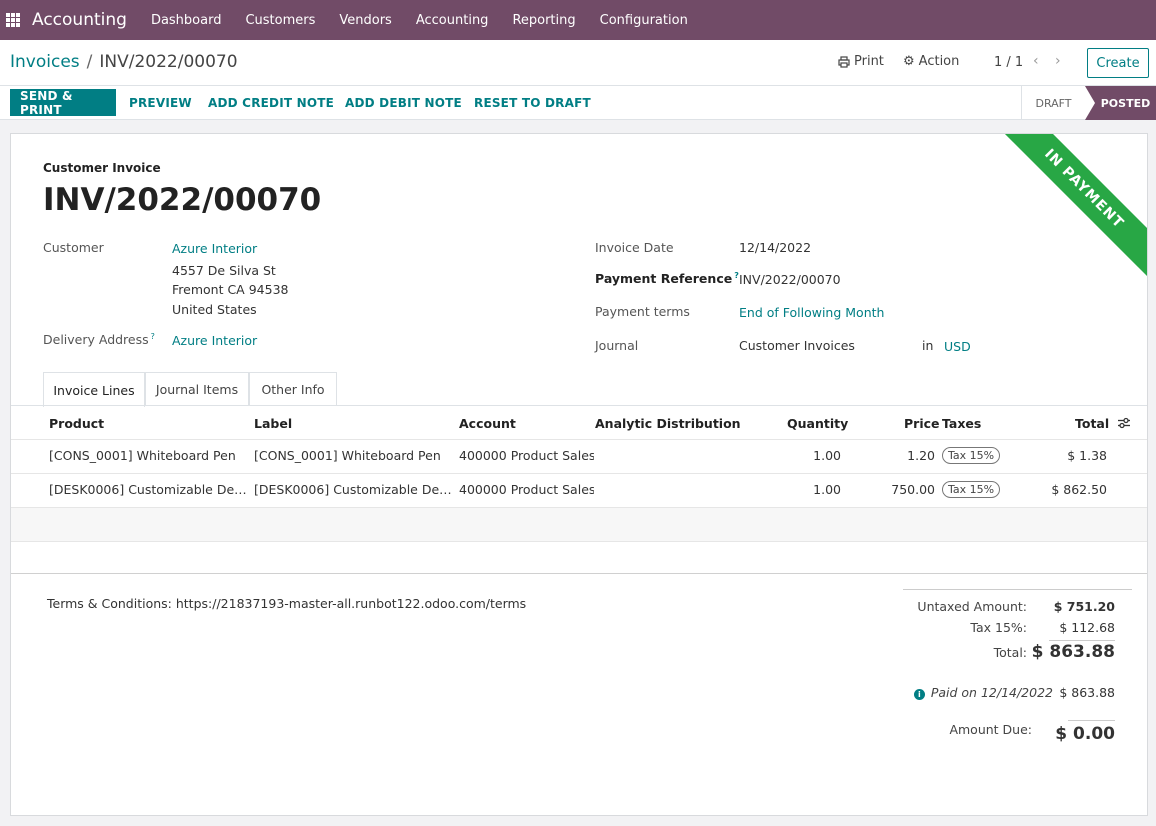 The height and width of the screenshot is (826, 1156). I want to click on journal-label: Journal, so click(617, 345).